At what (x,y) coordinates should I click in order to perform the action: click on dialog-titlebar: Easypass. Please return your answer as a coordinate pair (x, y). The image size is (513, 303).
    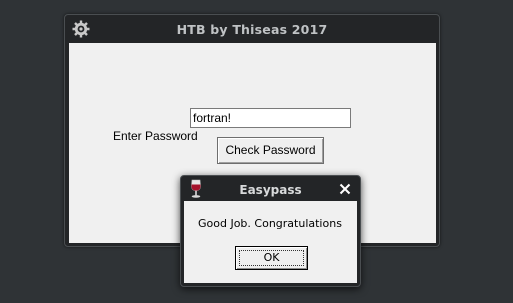
    Looking at the image, I should click on (270, 189).